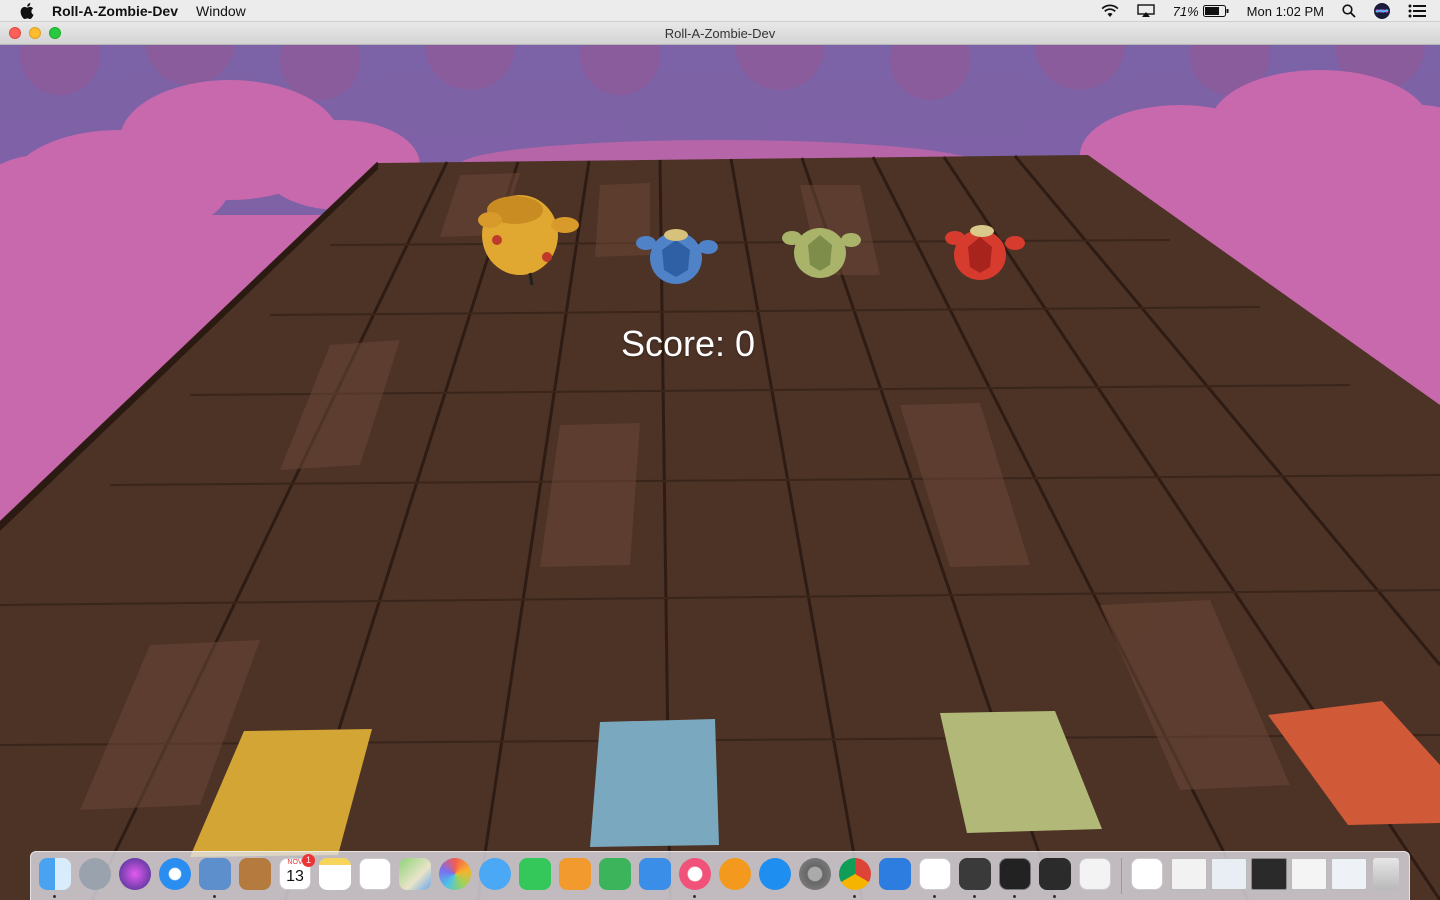  I want to click on apple-logo-icon, so click(27, 11).